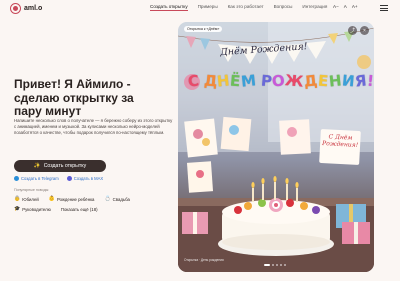  I want to click on max-link-label: Создать в MAX, so click(88, 178).